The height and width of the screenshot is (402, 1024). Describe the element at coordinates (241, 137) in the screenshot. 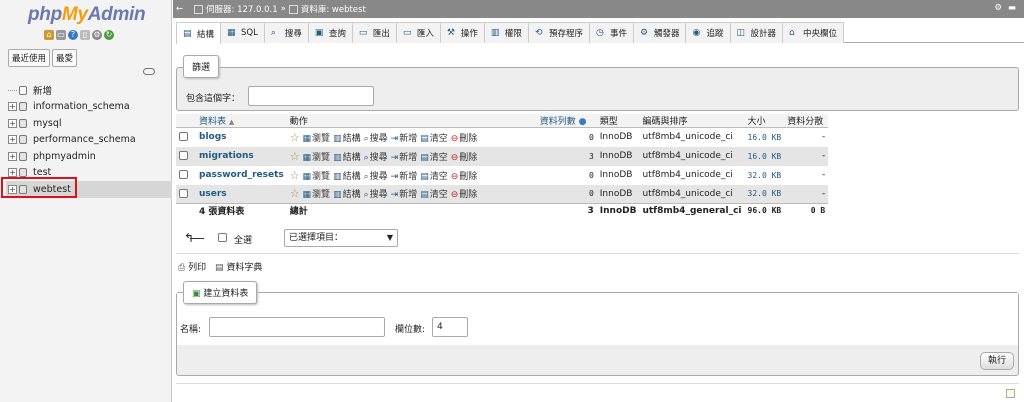

I see `table-name: blogs` at that location.